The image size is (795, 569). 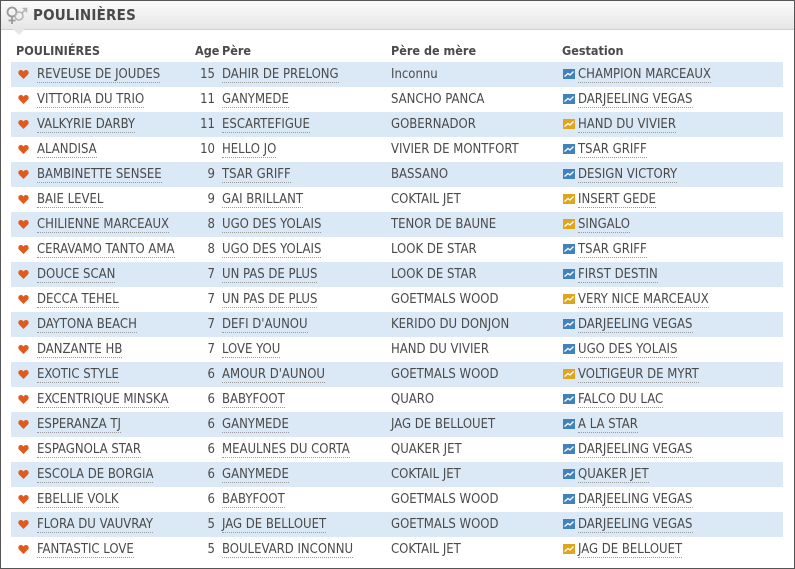 What do you see at coordinates (643, 300) in the screenshot?
I see `gestation-stallion-link: VERY NICE MARCEAUX` at bounding box center [643, 300].